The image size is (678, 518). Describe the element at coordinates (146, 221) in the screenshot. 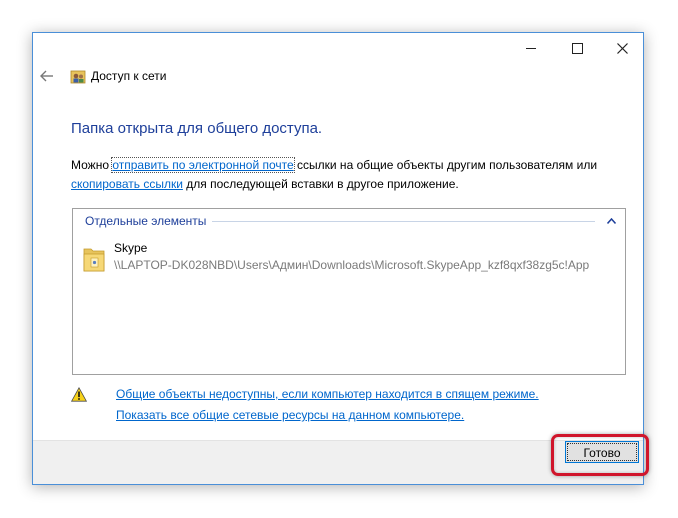

I see `group-label: Отдельные элементы` at that location.